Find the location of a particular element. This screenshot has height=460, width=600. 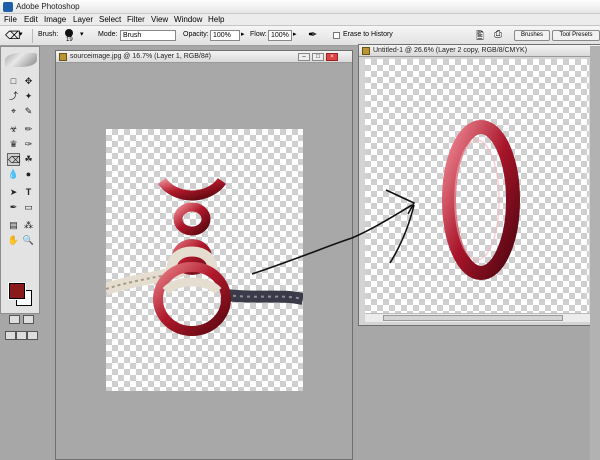

flow-input: 100% is located at coordinates (280, 35).